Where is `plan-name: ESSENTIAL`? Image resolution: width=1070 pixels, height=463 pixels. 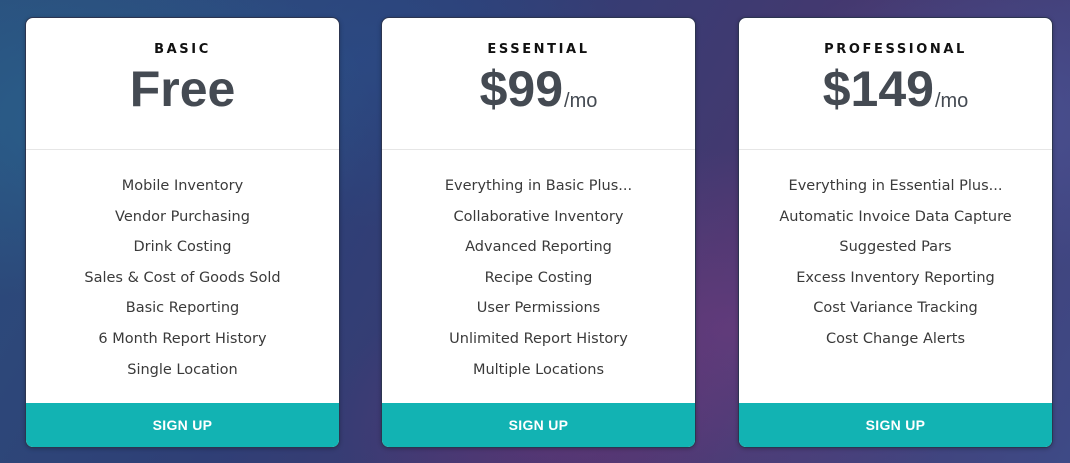
plan-name: ESSENTIAL is located at coordinates (538, 49).